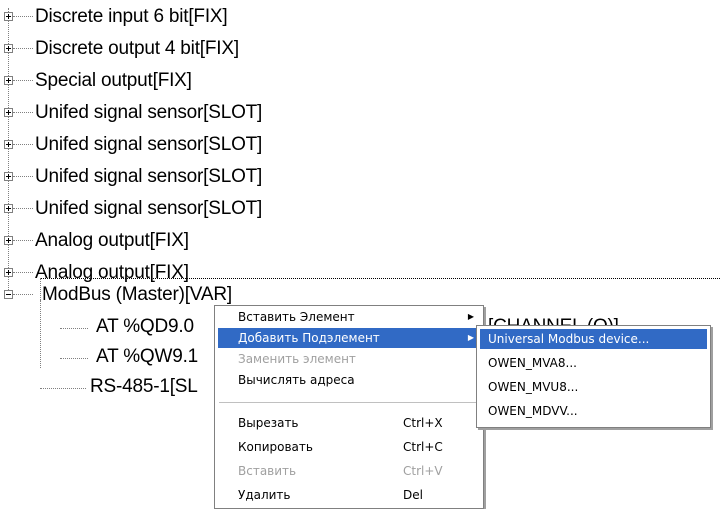 This screenshot has width=720, height=509. Describe the element at coordinates (145, 327) in the screenshot. I see `child-node-label: AT %QD9.0` at that location.